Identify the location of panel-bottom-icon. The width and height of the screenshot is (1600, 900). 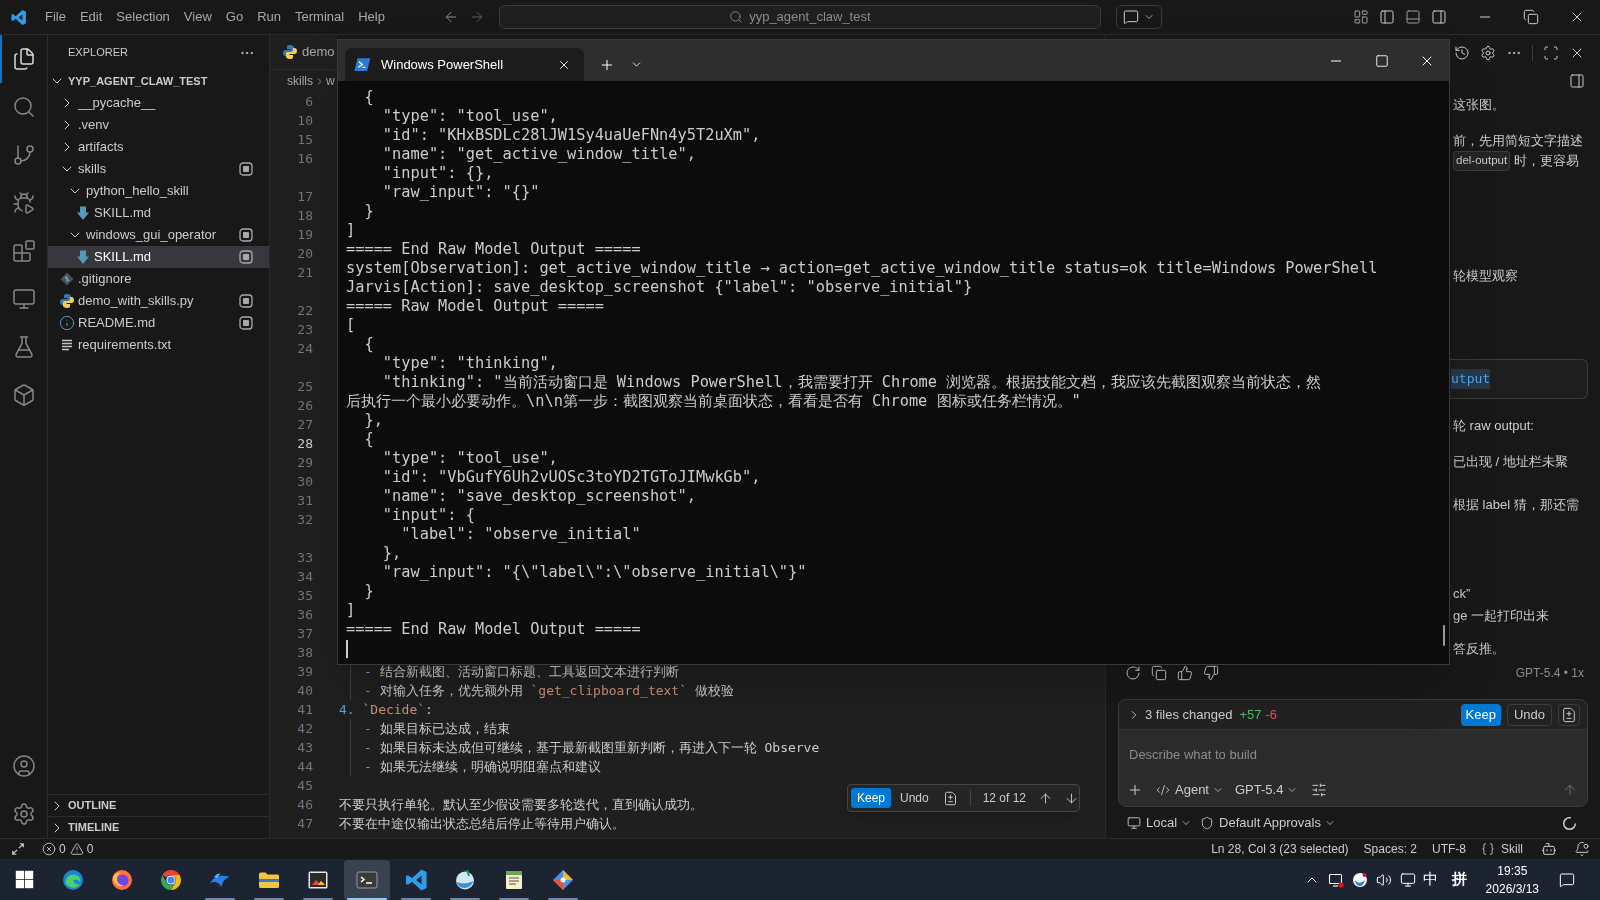
(1413, 17).